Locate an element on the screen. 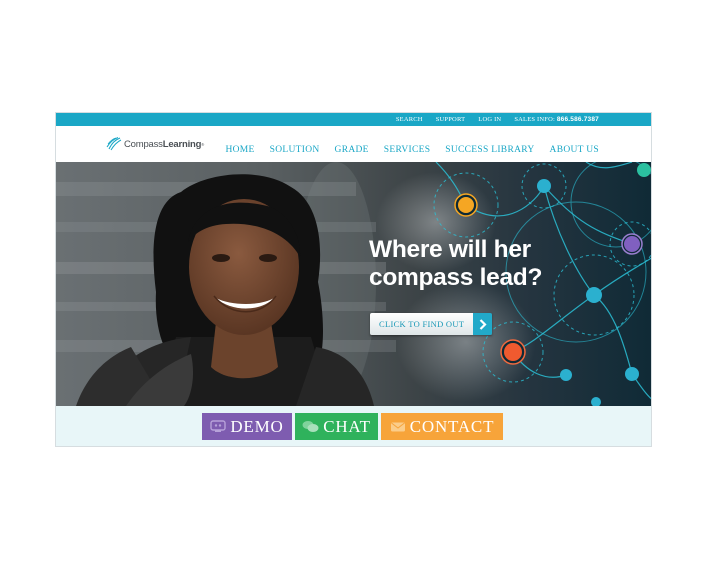  hero-headline-line1: Where will her is located at coordinates (450, 249).